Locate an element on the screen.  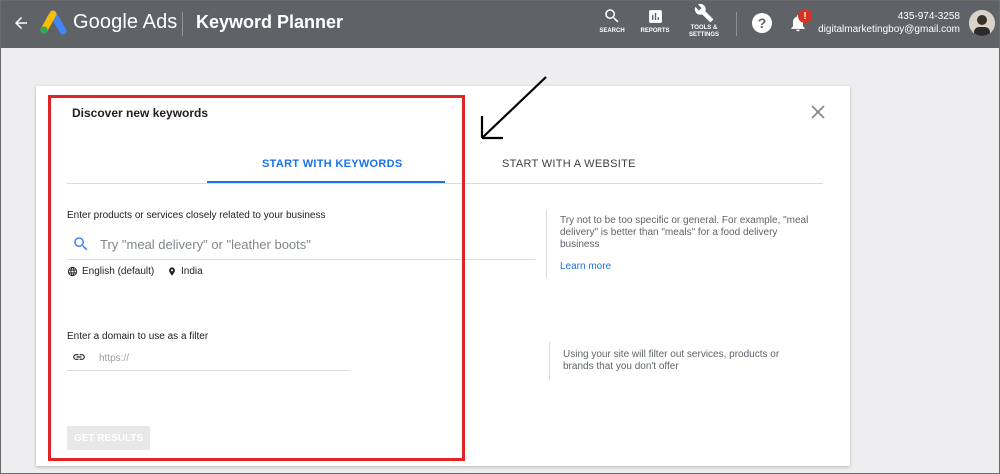
reports-tool-button: REPORTS is located at coordinates (655, 20).